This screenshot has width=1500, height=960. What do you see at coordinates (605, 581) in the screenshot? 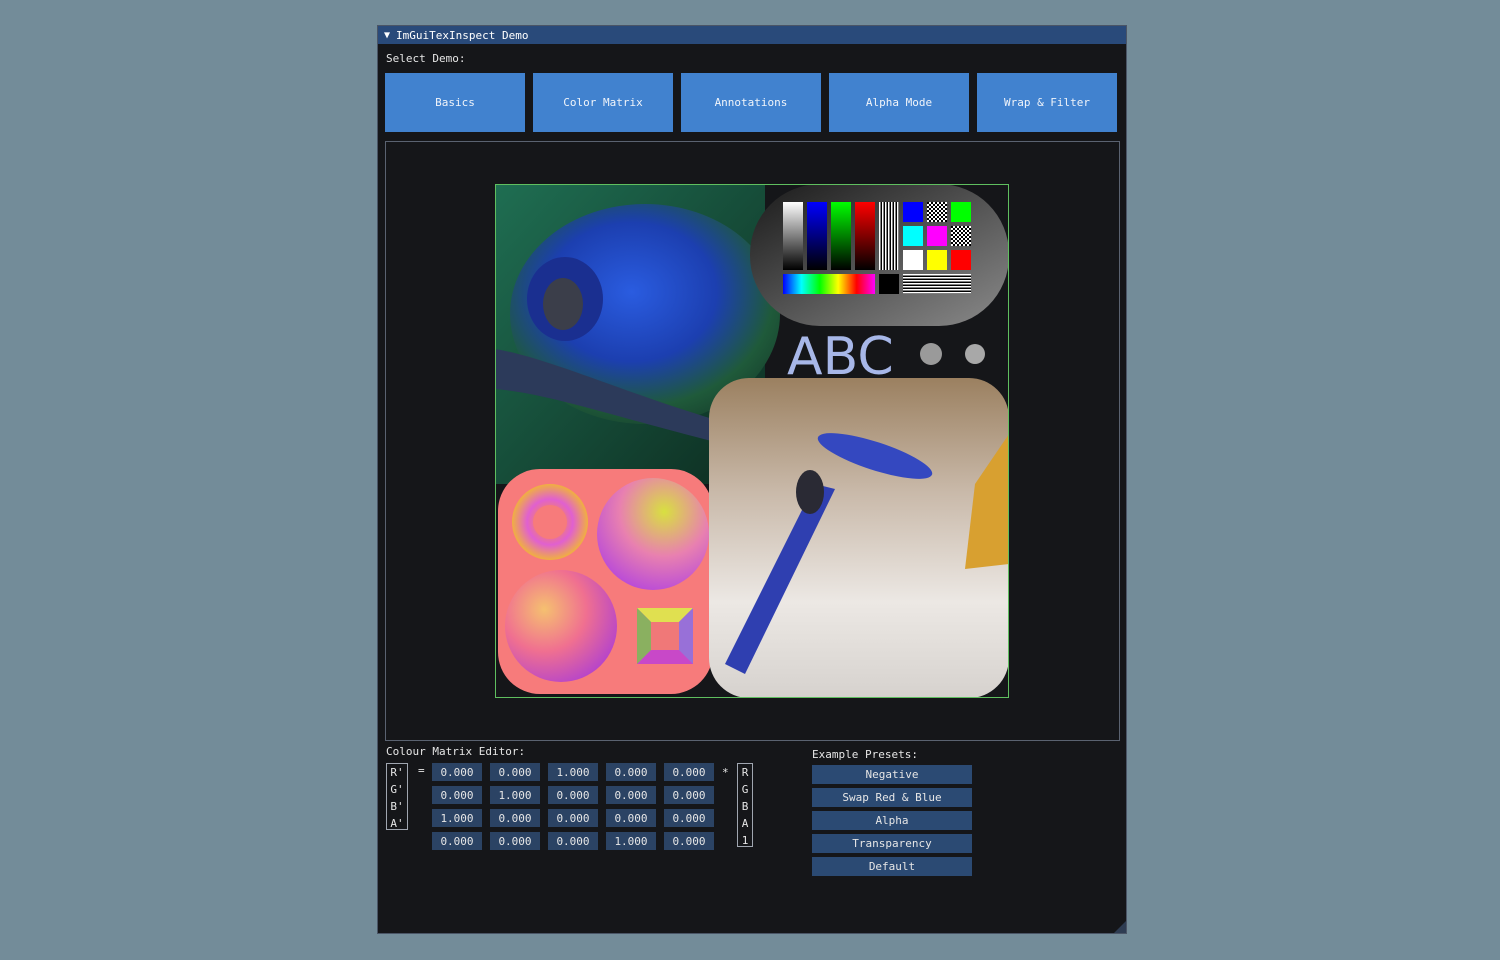
I see `normal-map-panel` at bounding box center [605, 581].